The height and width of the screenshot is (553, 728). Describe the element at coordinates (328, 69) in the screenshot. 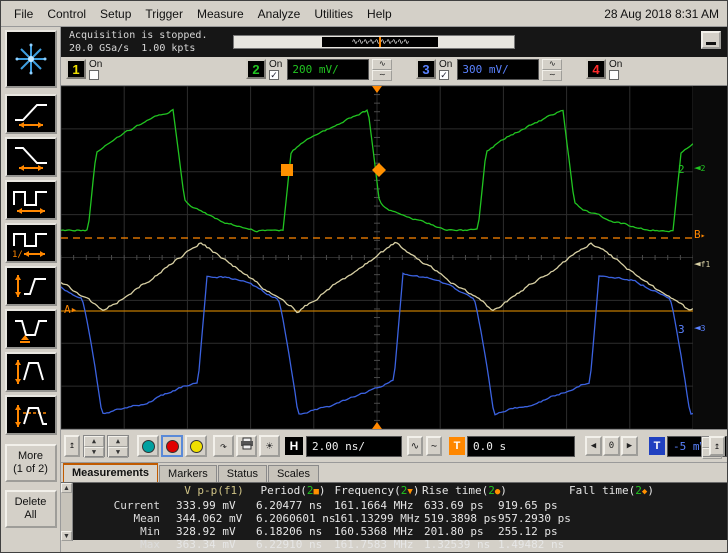

I see `channel-2-scale-field: 200 mV/` at that location.